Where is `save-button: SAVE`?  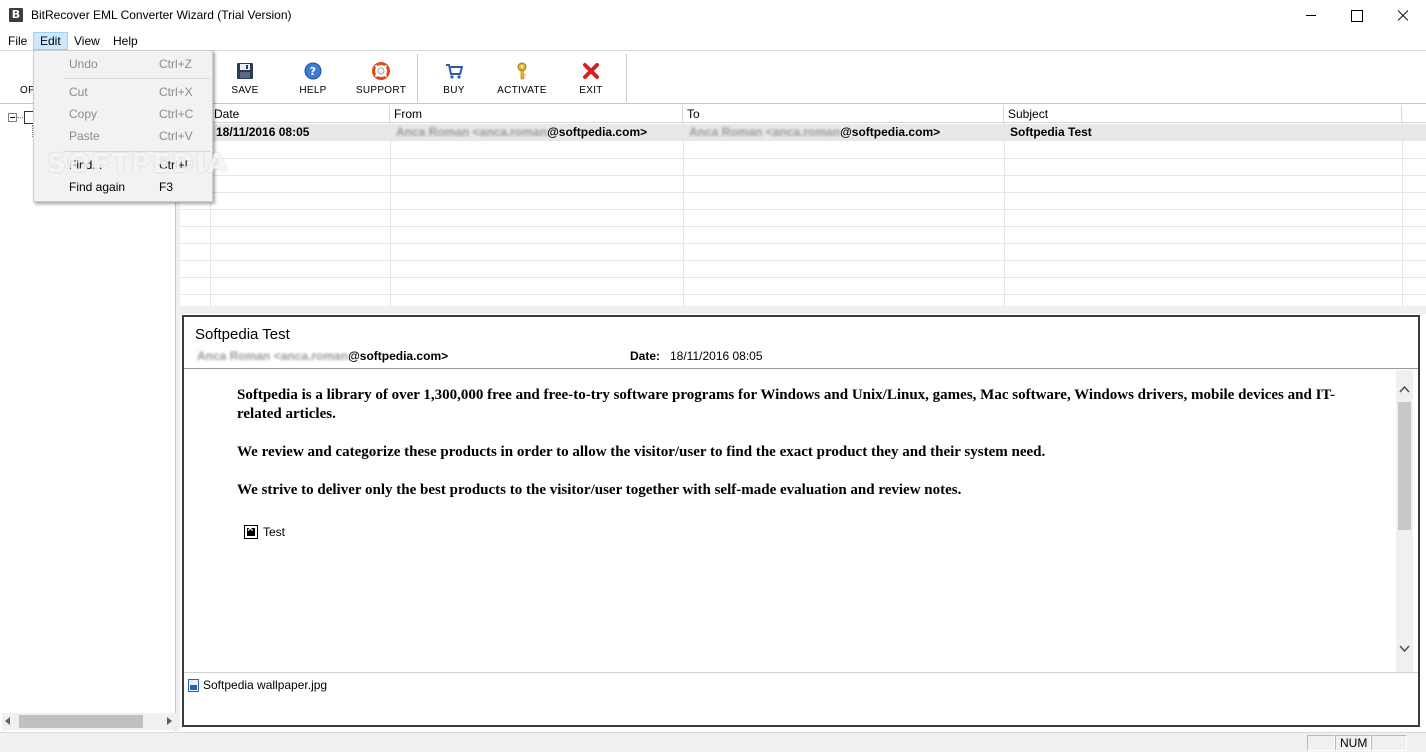
save-button: SAVE is located at coordinates (245, 80).